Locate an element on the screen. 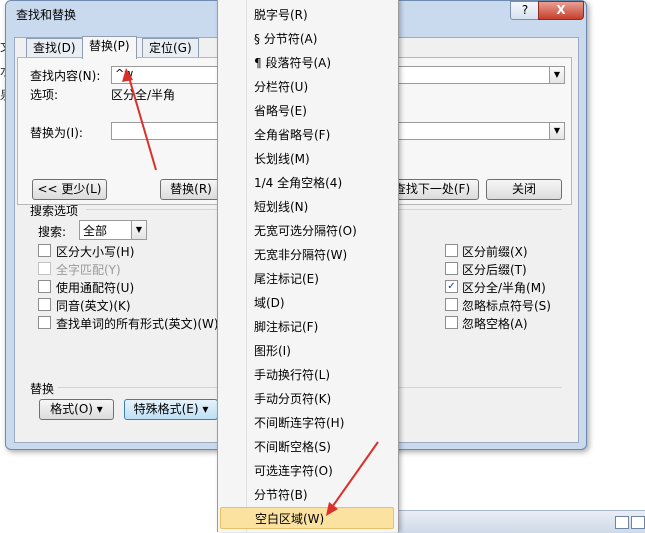 The height and width of the screenshot is (533, 645). sounds-like-checkbox is located at coordinates (44, 304).